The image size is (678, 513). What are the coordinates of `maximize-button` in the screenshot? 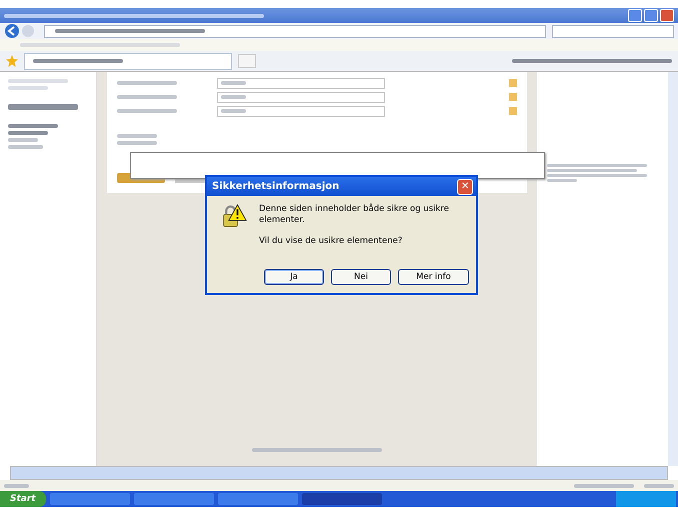 It's located at (651, 15).